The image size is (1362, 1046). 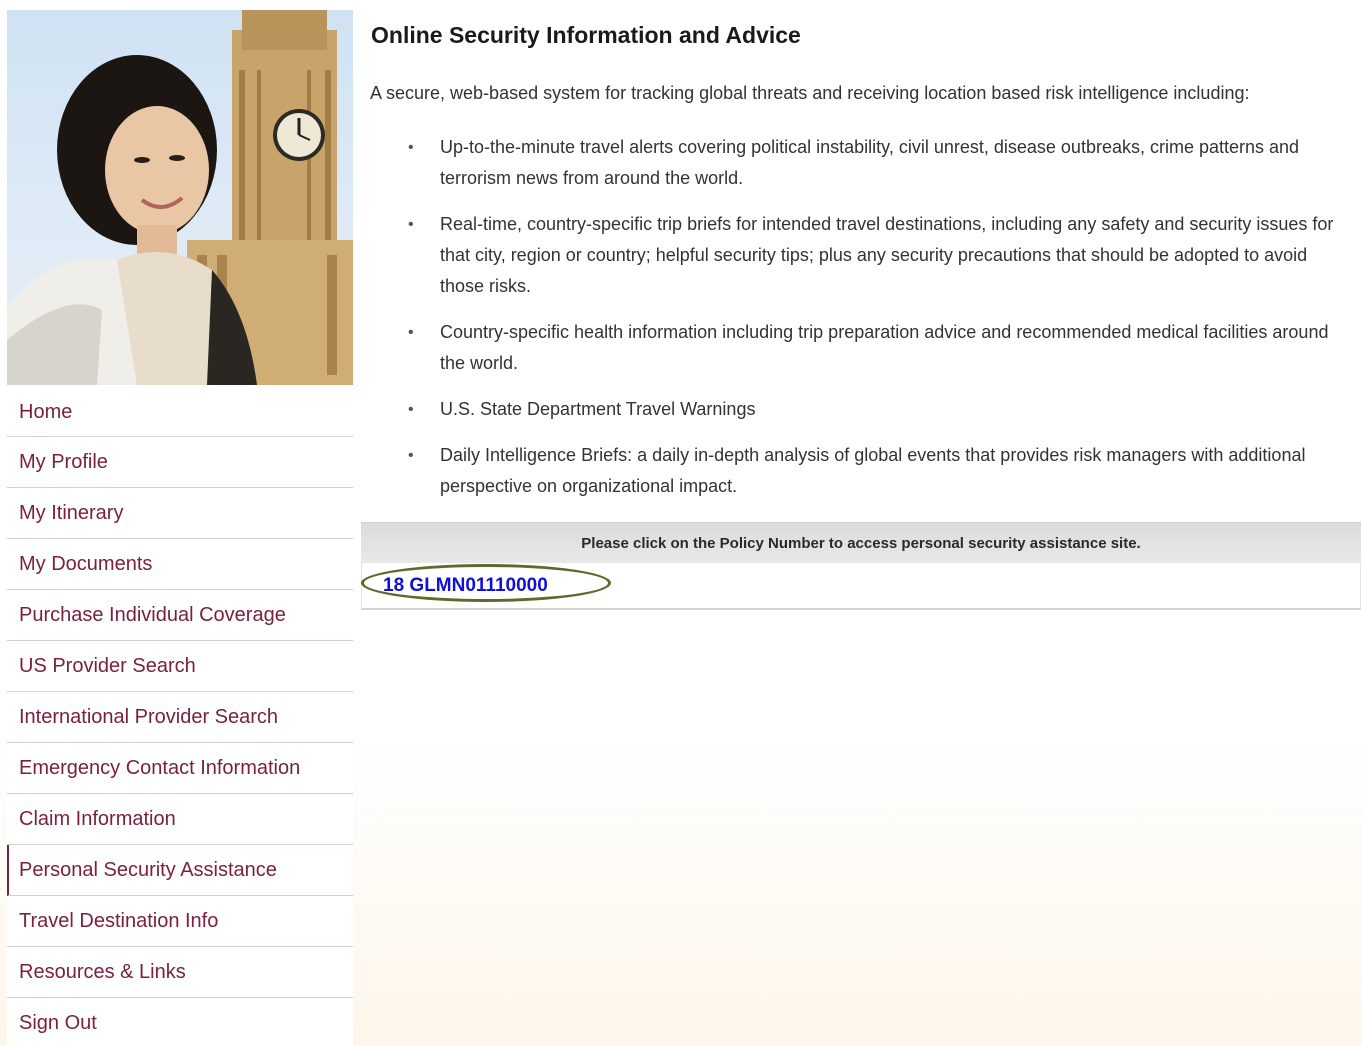 What do you see at coordinates (180, 870) in the screenshot?
I see `sidebar-item-personal-security-assistance: Personal Security Assistance` at bounding box center [180, 870].